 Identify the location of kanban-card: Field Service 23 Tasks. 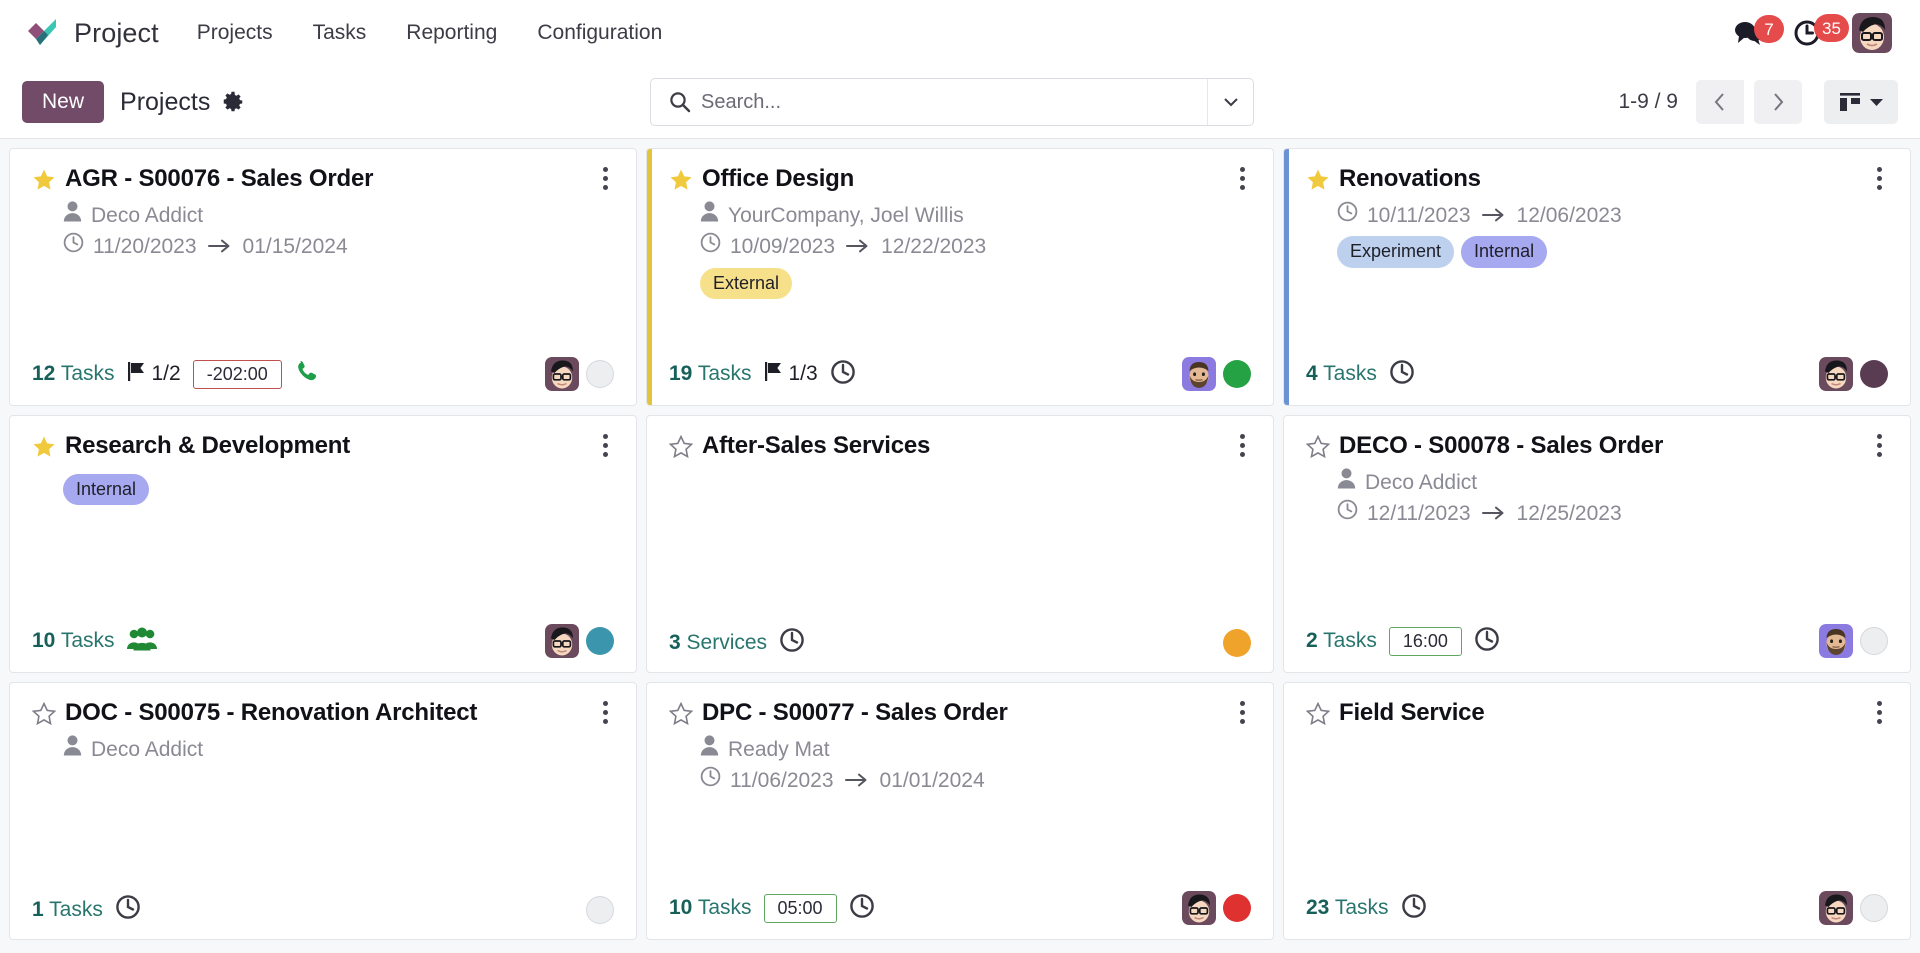
(1597, 811).